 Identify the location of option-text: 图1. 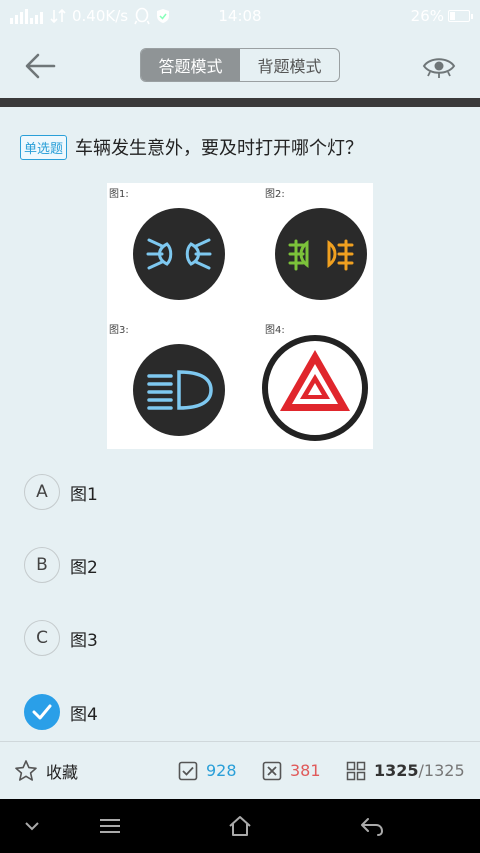
(84, 494).